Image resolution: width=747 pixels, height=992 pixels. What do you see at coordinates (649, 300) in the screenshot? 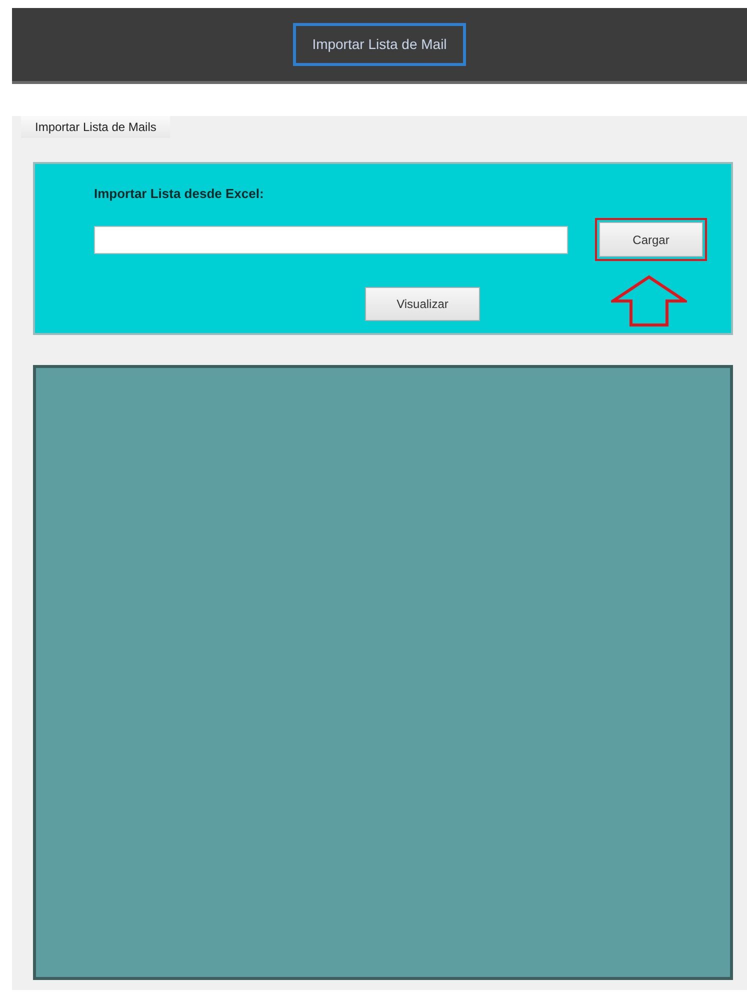
I see `up-arrow-icon` at bounding box center [649, 300].